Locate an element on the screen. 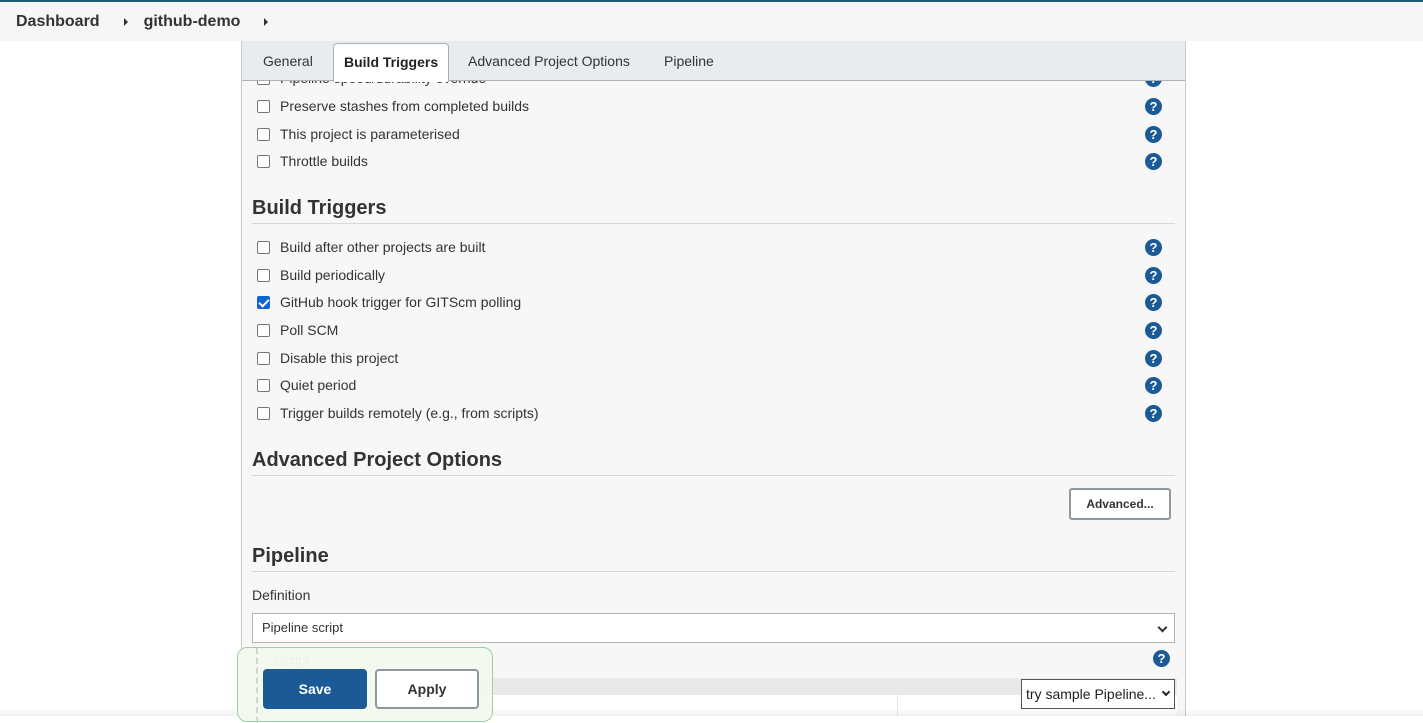  tab-general: General is located at coordinates (288, 65).